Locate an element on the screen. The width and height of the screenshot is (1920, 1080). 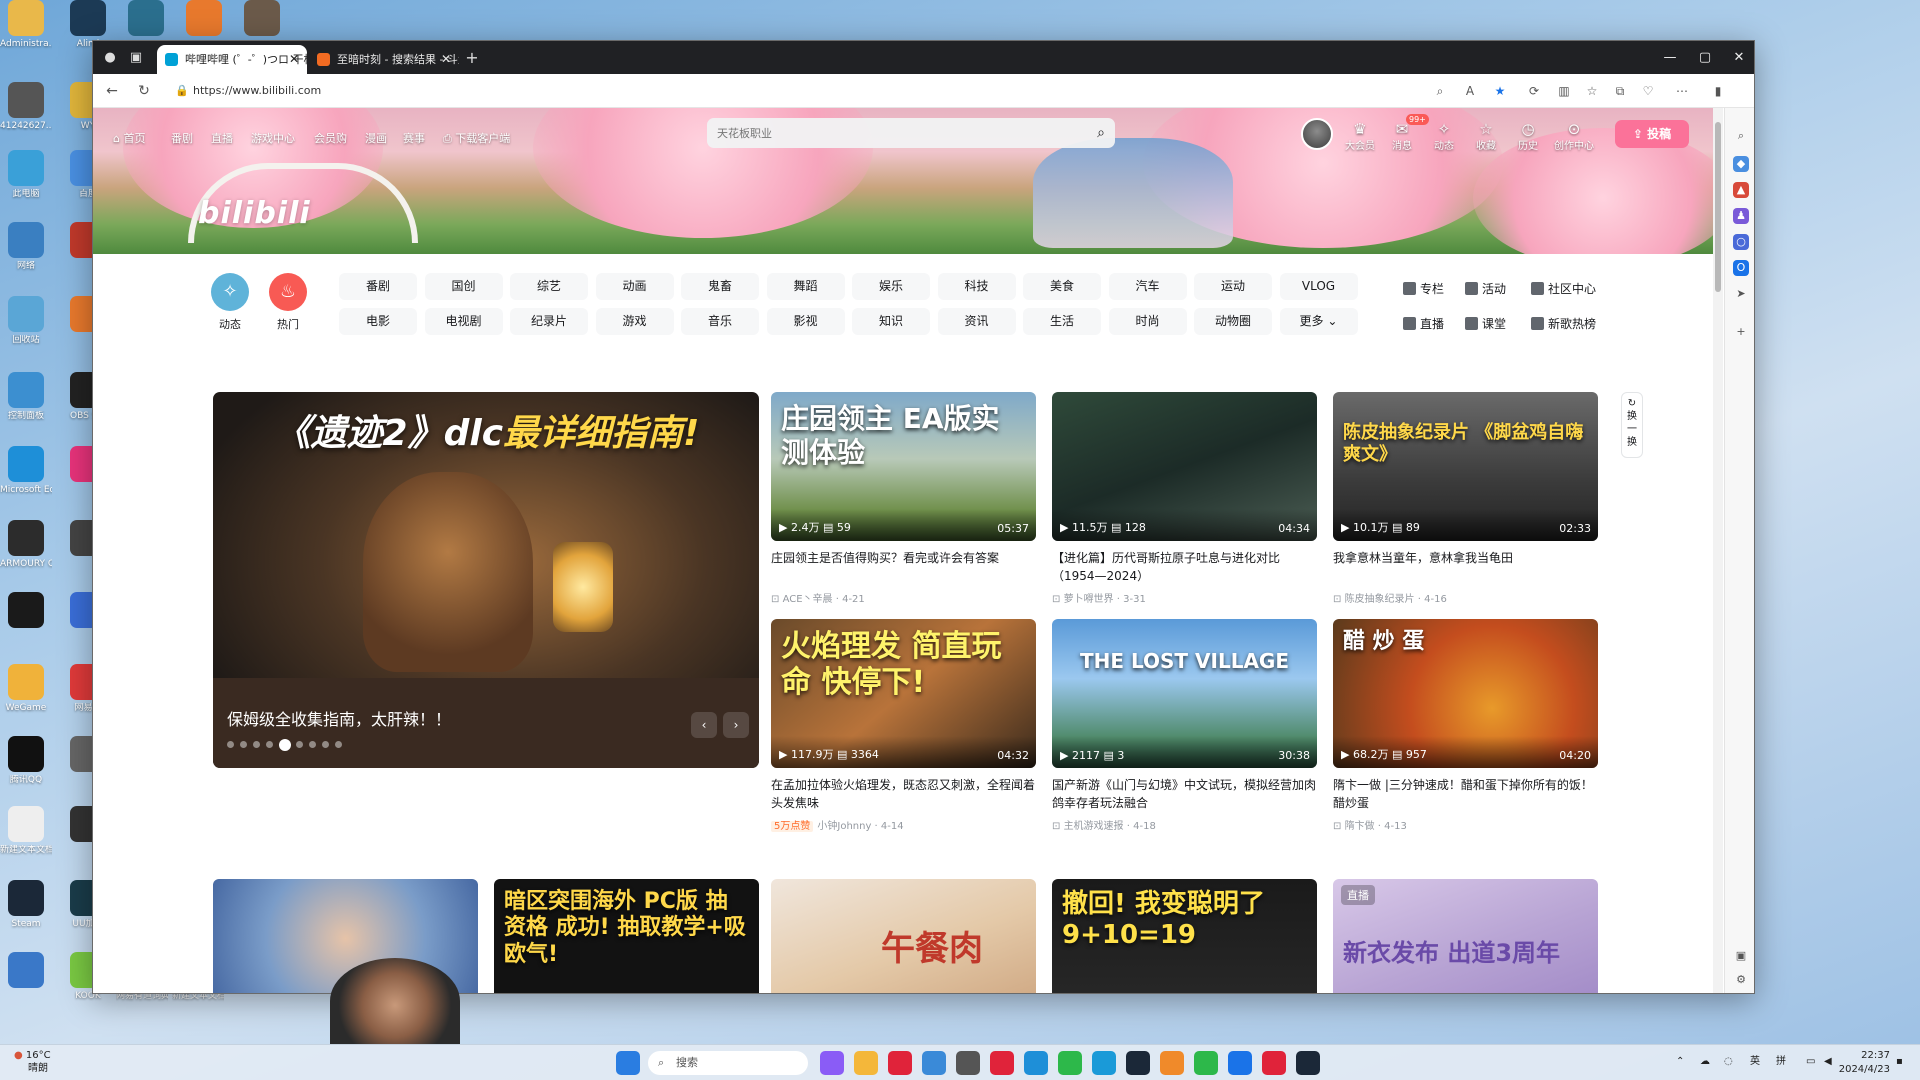
tools-icon: ▲ is located at coordinates (1741, 190).